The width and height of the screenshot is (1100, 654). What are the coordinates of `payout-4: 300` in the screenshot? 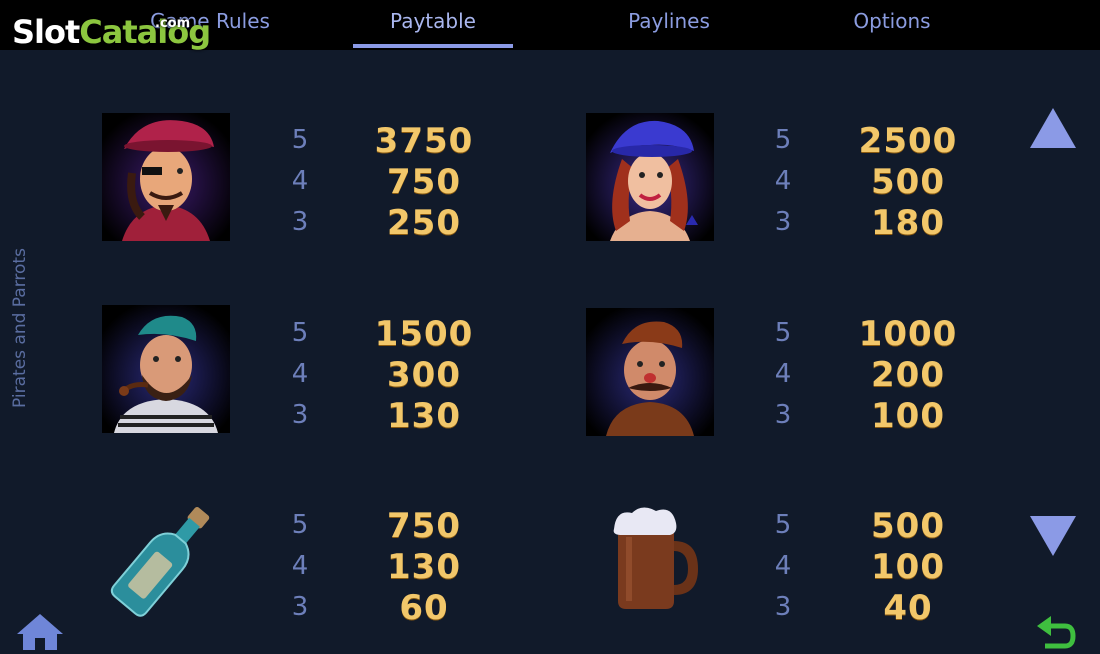 It's located at (424, 375).